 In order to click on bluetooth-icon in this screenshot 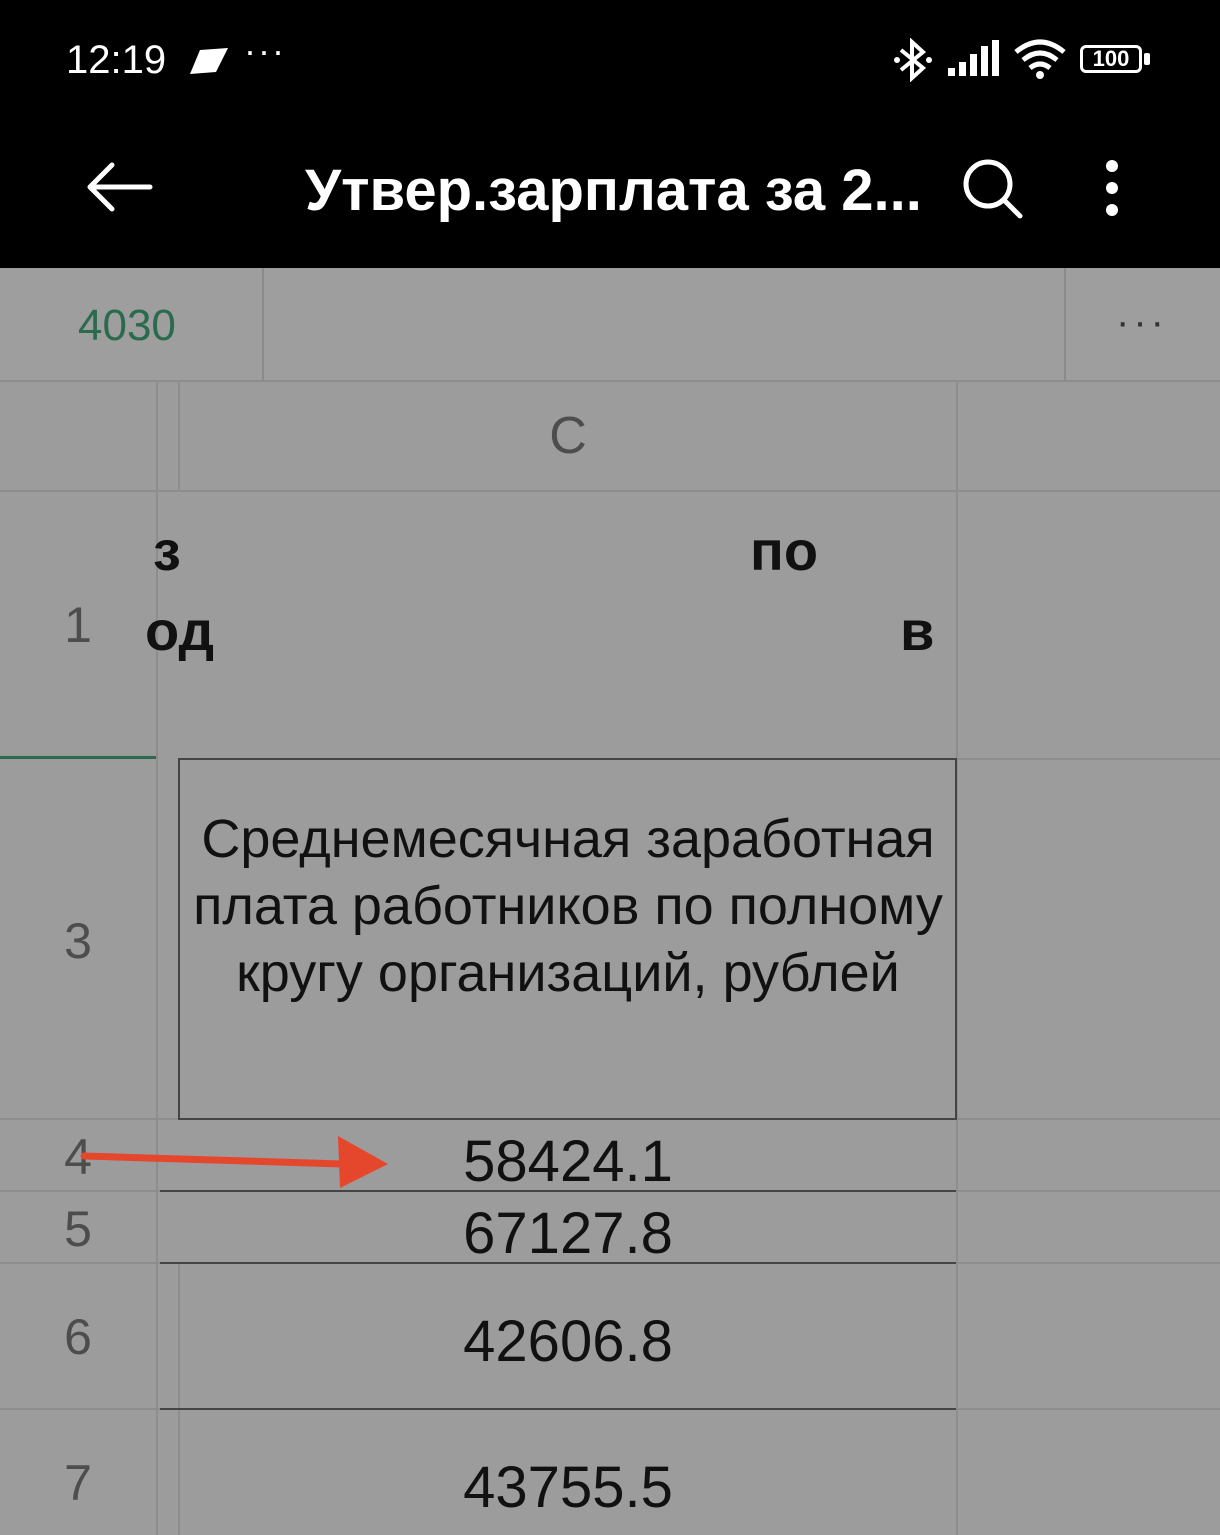, I will do `click(913, 60)`.